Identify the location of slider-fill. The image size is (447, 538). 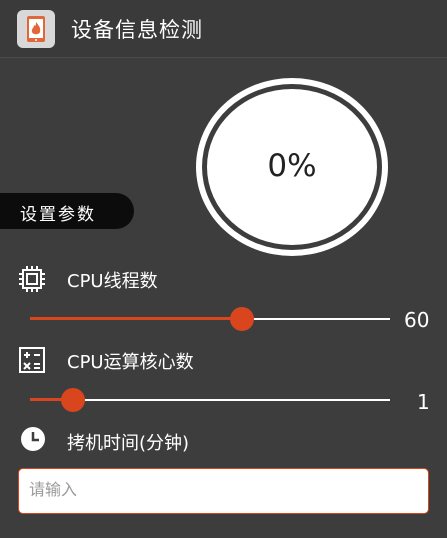
(136, 318).